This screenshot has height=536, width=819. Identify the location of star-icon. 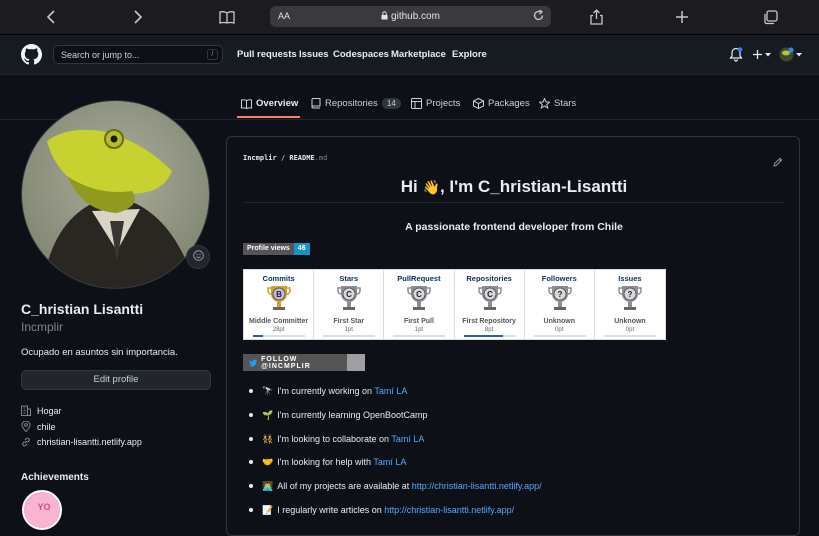
(544, 103).